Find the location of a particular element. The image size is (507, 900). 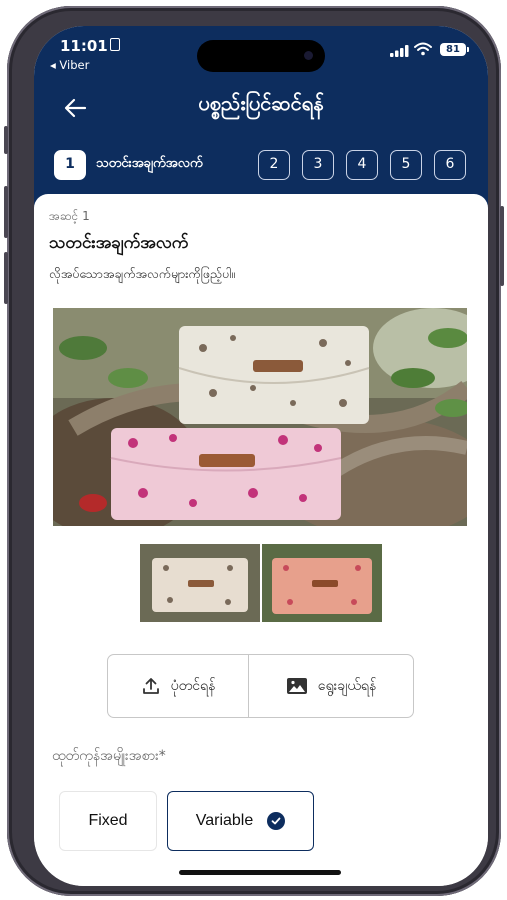

product-type-variable-option: Variable is located at coordinates (240, 821).